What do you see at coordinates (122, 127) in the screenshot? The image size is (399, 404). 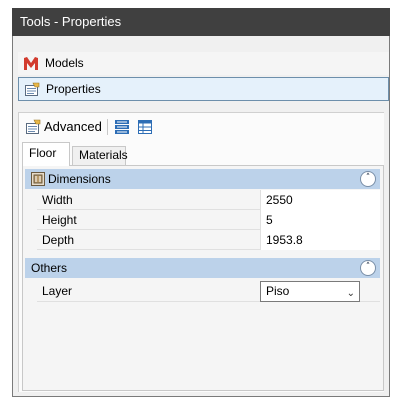 I see `categorized-view-button` at bounding box center [122, 127].